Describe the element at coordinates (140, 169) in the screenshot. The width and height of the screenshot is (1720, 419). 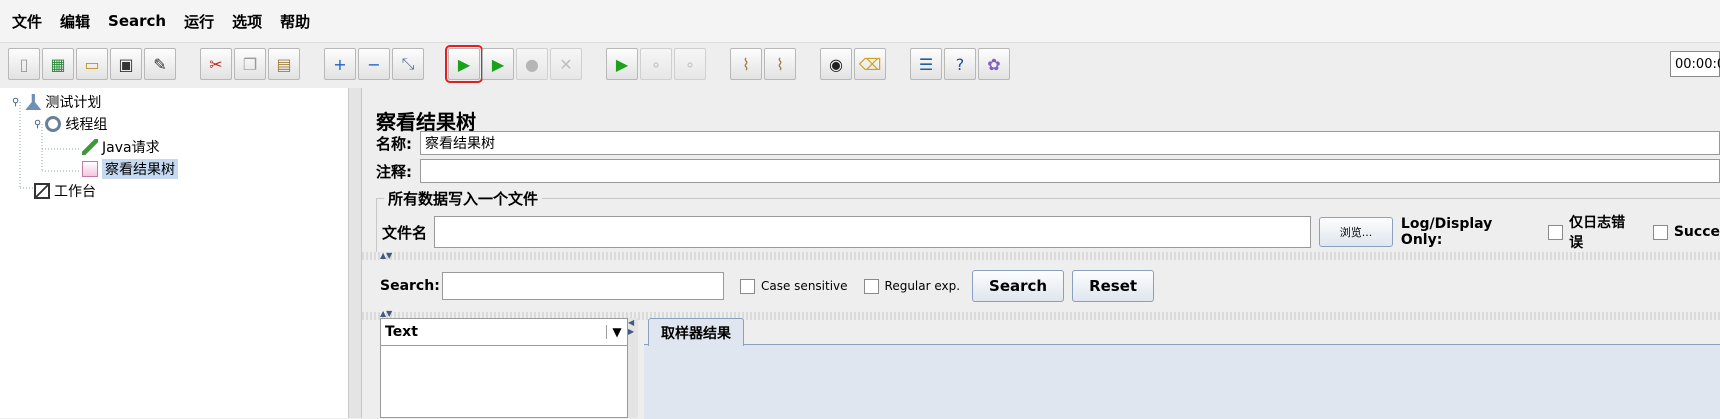
I see `tree-item-label: 察看结果树` at that location.